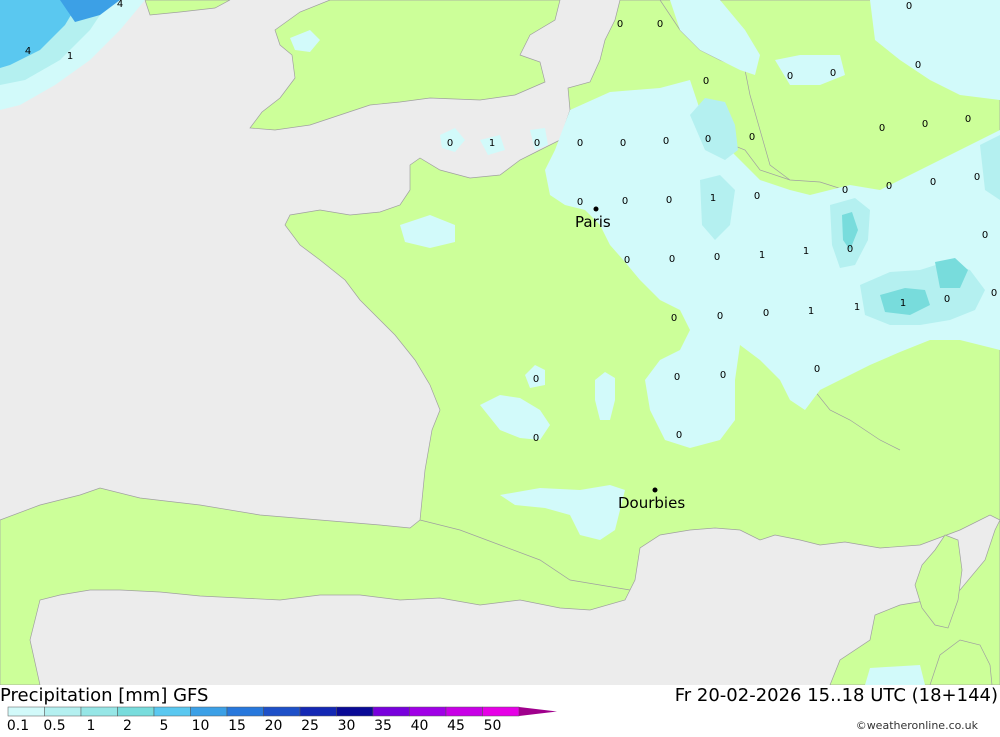 This screenshot has width=1000, height=737. What do you see at coordinates (655, 490) in the screenshot?
I see `city-marker-dourbies` at bounding box center [655, 490].